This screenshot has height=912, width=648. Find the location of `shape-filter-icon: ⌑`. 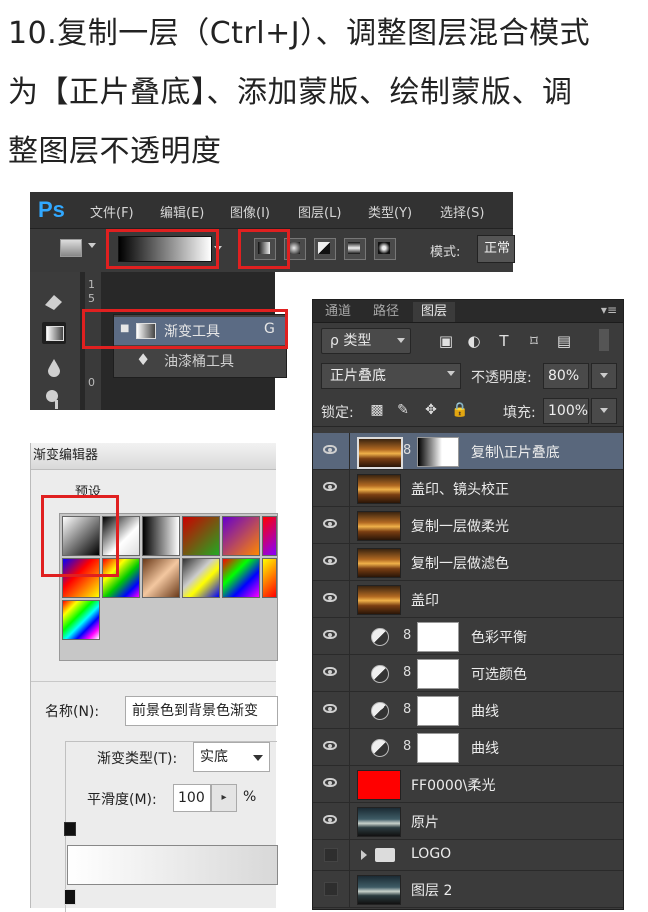

shape-filter-icon: ⌑ is located at coordinates (534, 341).